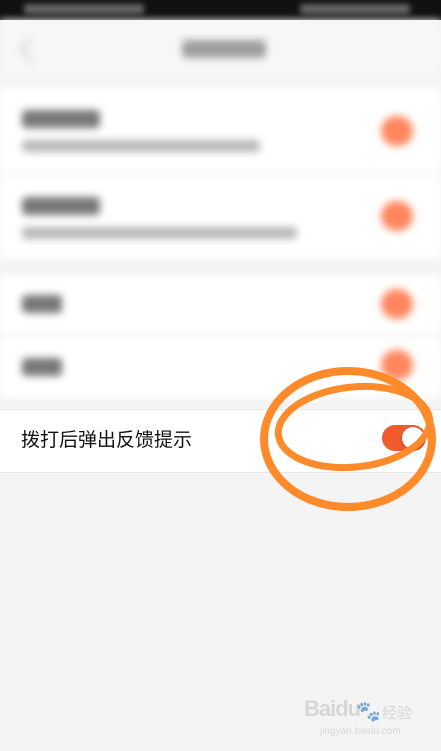  I want to click on nav-bar, so click(220, 48).